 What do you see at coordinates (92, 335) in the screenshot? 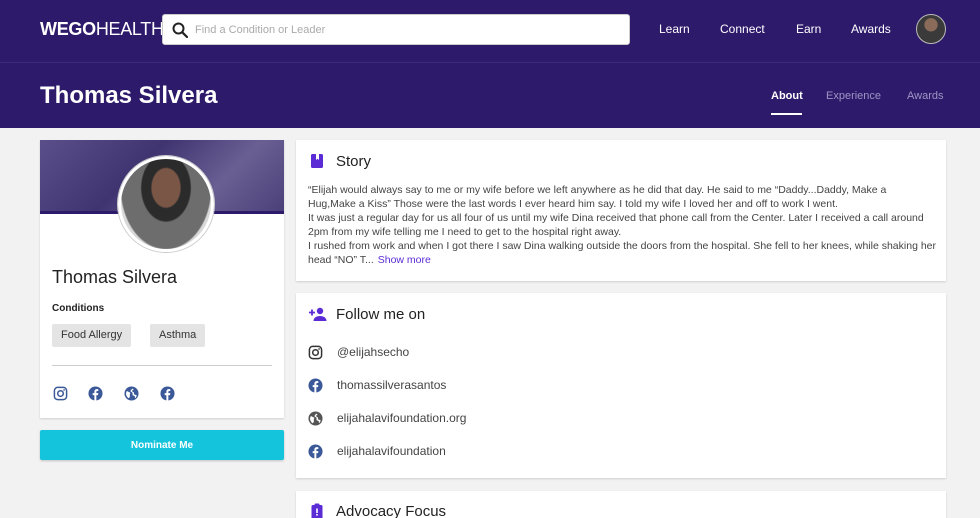
I see `condition-chip-food-allergy: Food Allergy` at bounding box center [92, 335].